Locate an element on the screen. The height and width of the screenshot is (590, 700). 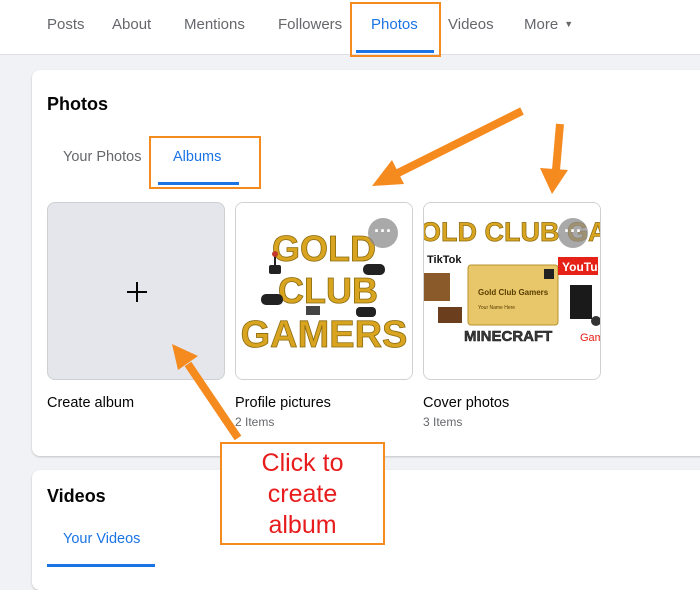
callout-line-2: create is located at coordinates (302, 494).